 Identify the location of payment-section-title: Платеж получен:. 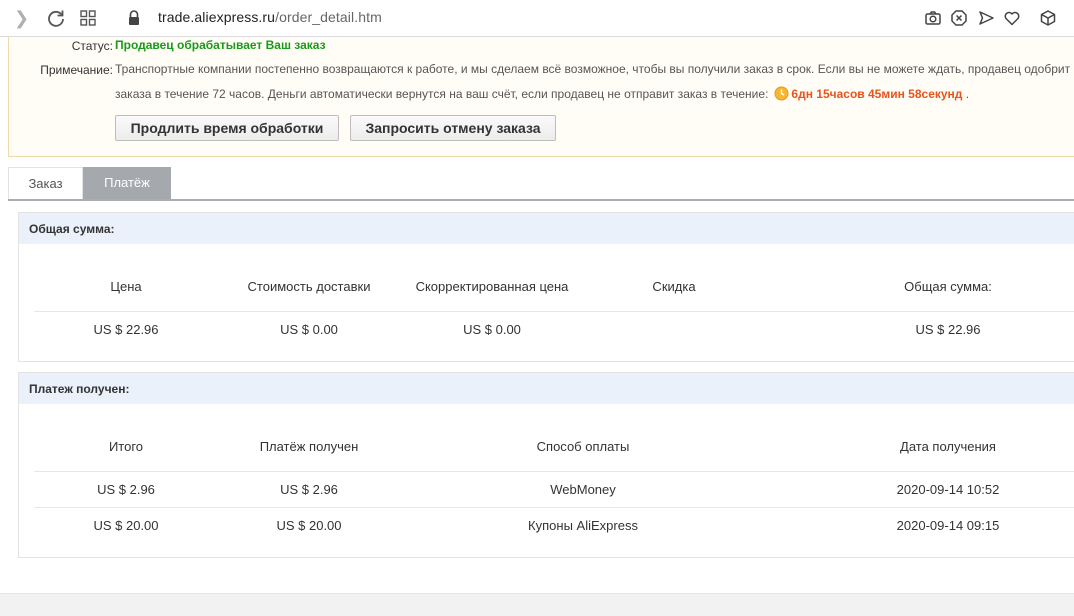
(546, 388).